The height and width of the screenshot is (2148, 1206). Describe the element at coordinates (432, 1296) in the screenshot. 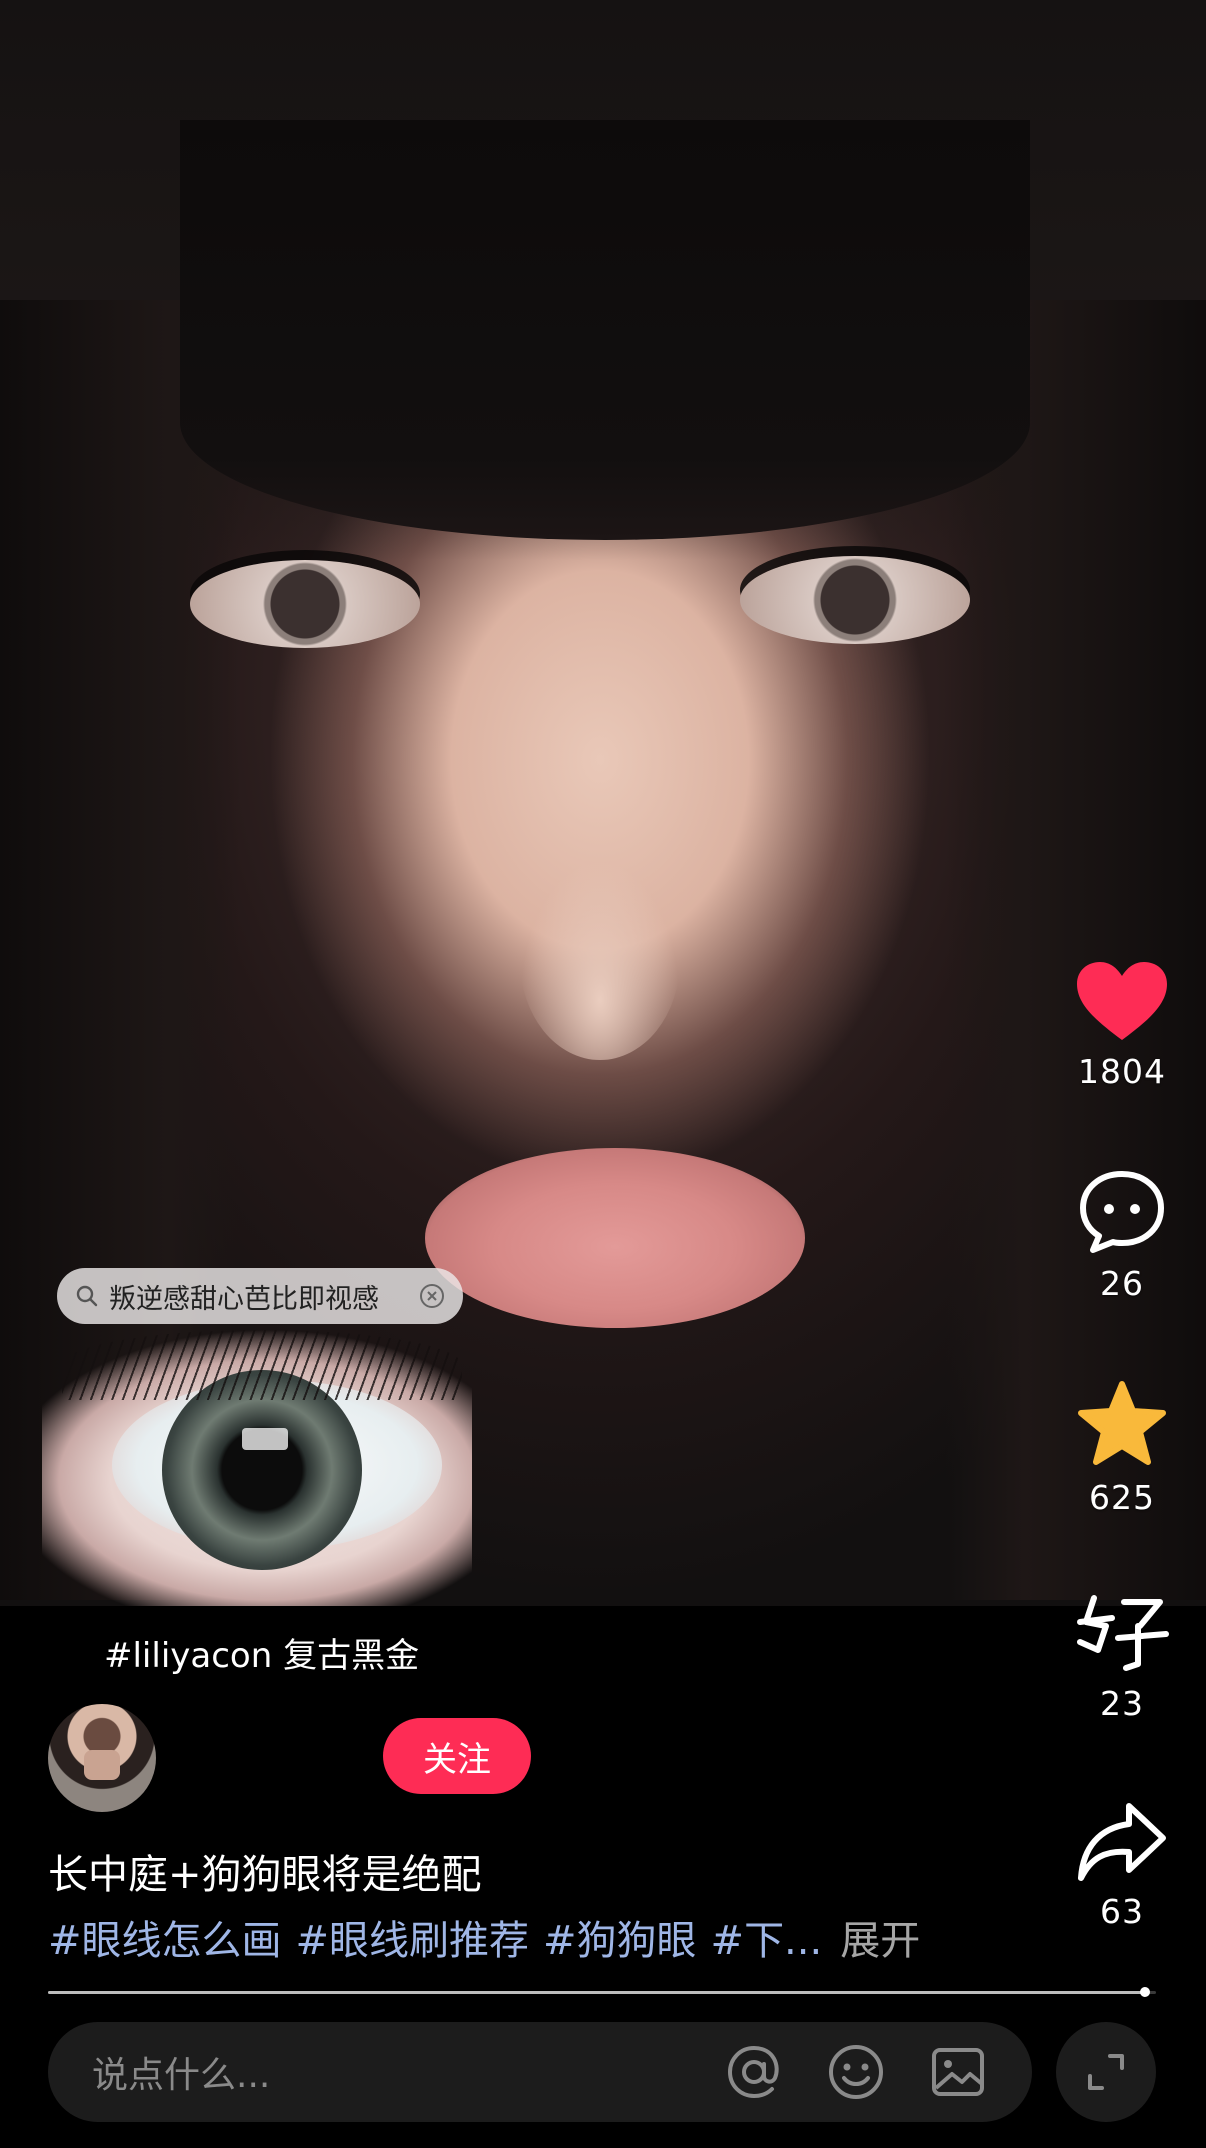

I see `clear-icon` at that location.